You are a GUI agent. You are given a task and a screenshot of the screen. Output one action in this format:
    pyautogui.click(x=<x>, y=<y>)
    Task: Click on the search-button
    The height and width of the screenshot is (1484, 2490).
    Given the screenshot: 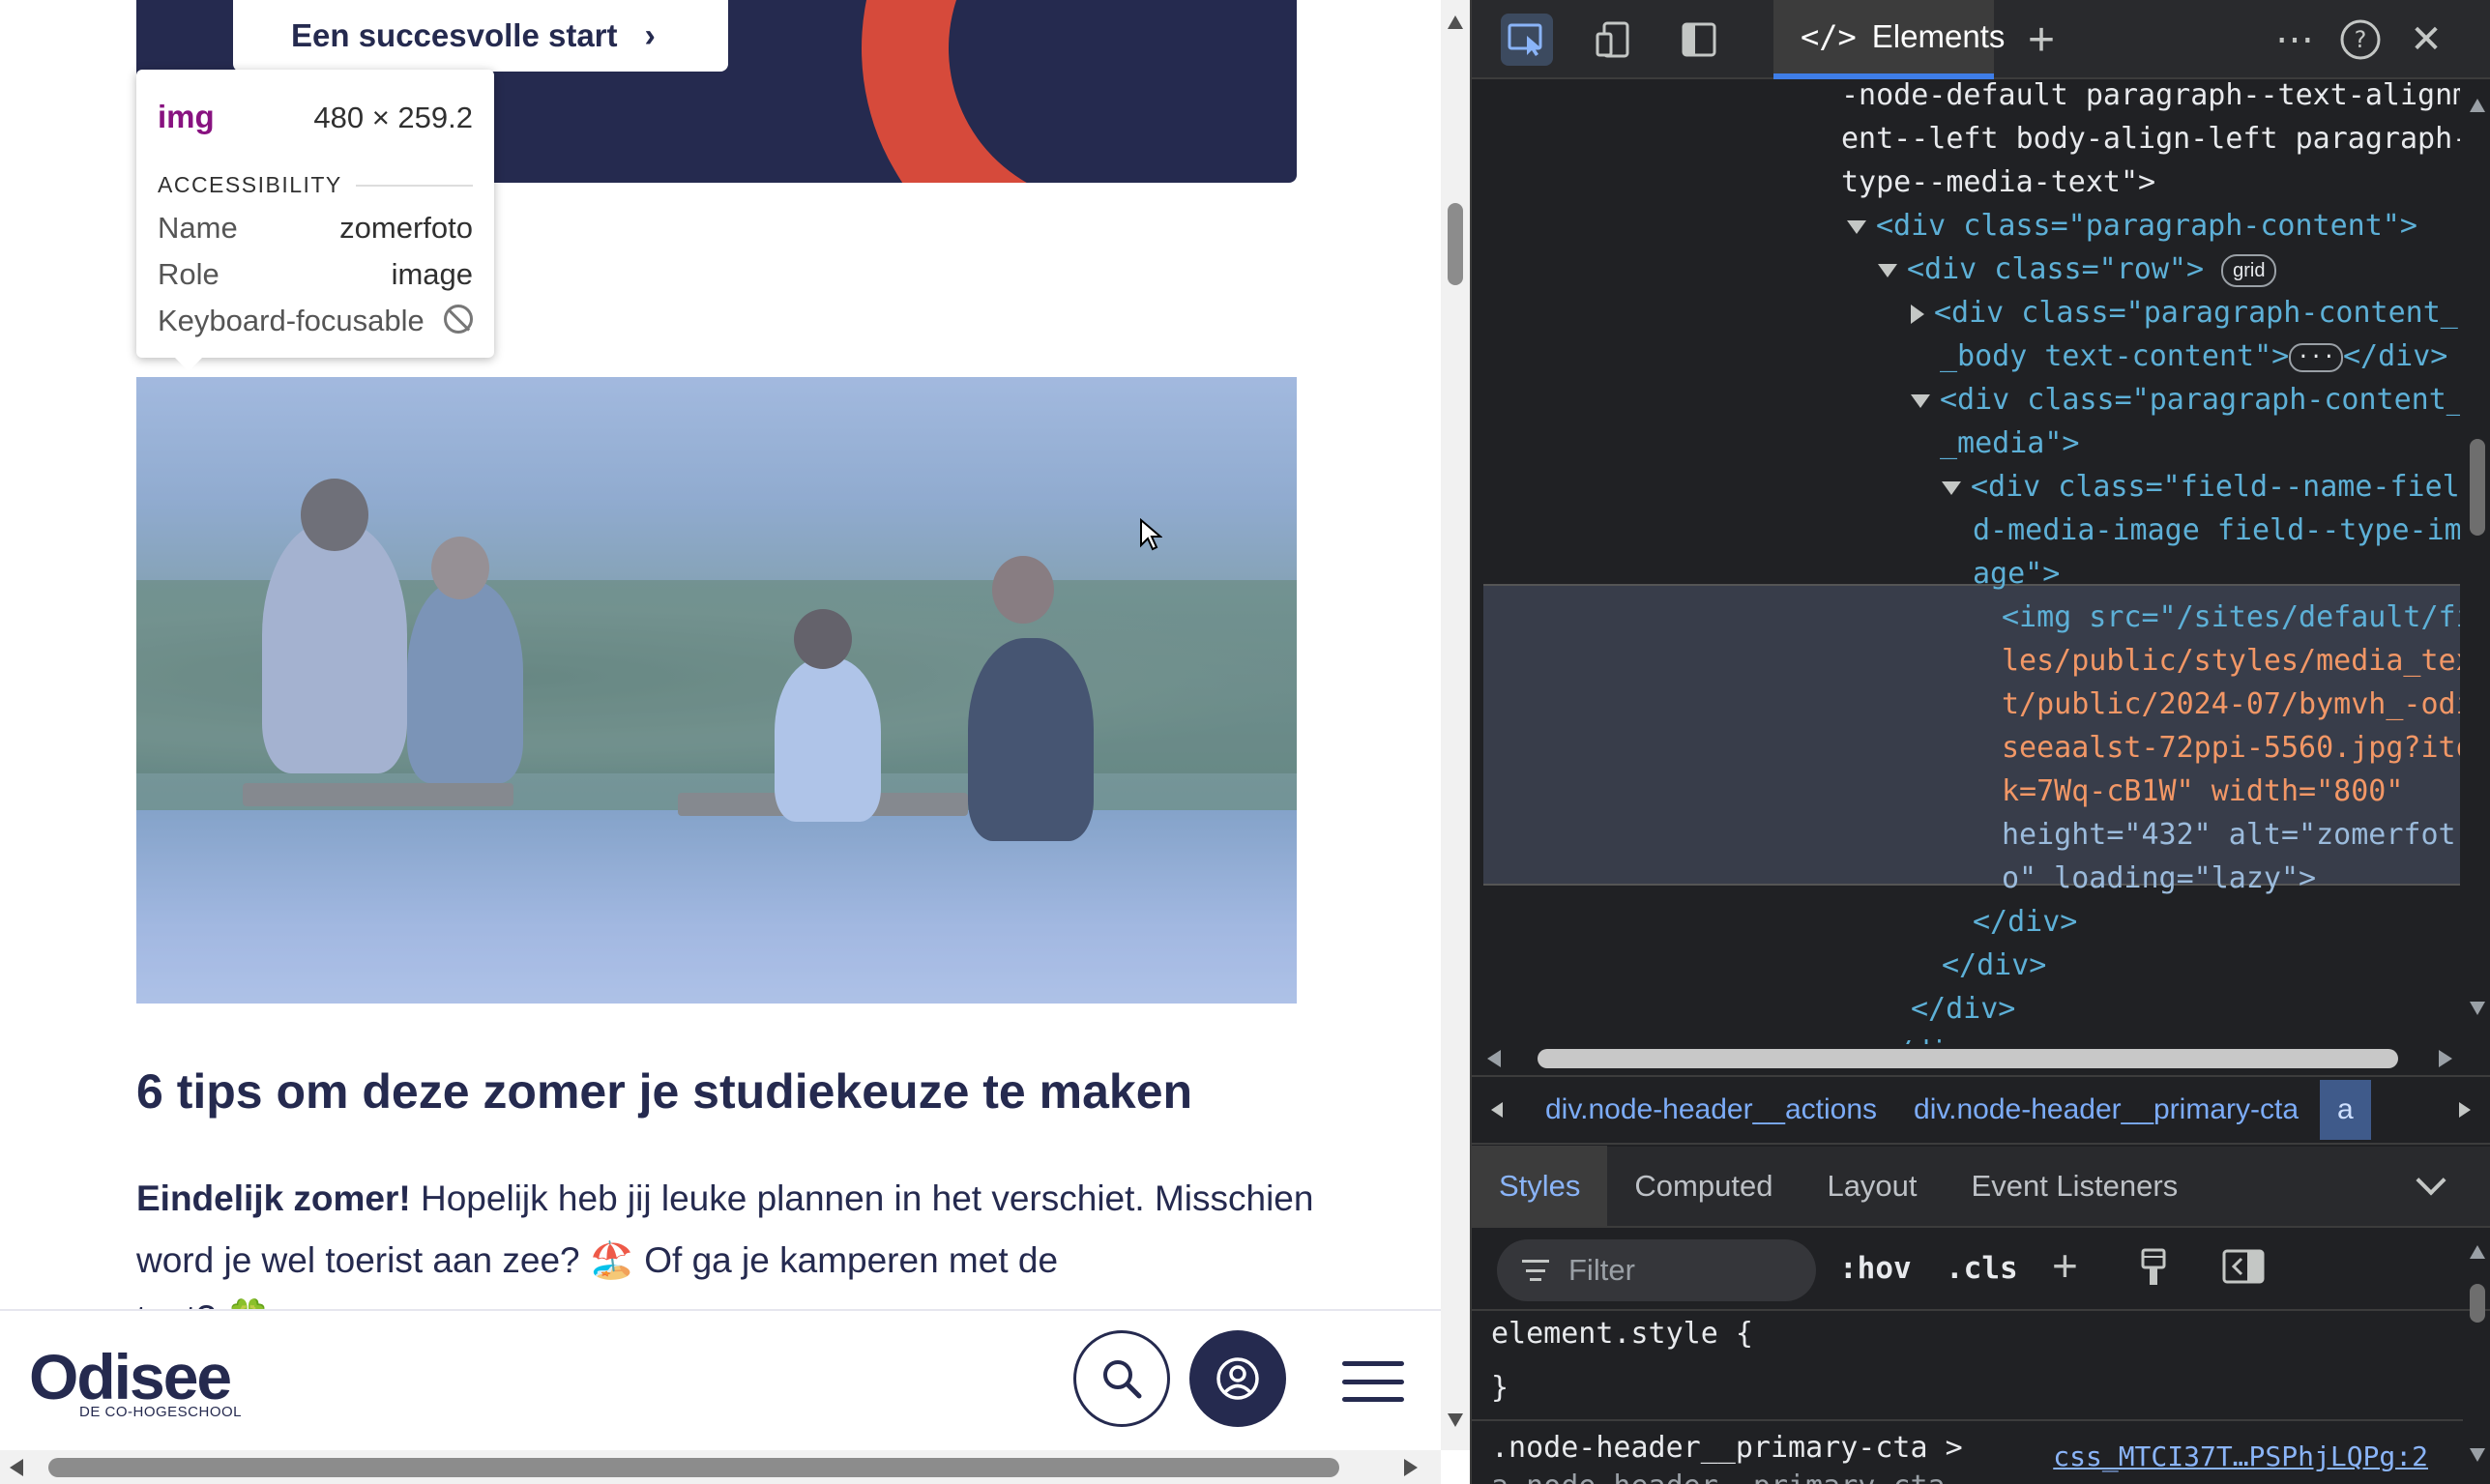 What is the action you would take?
    pyautogui.click(x=1121, y=1379)
    